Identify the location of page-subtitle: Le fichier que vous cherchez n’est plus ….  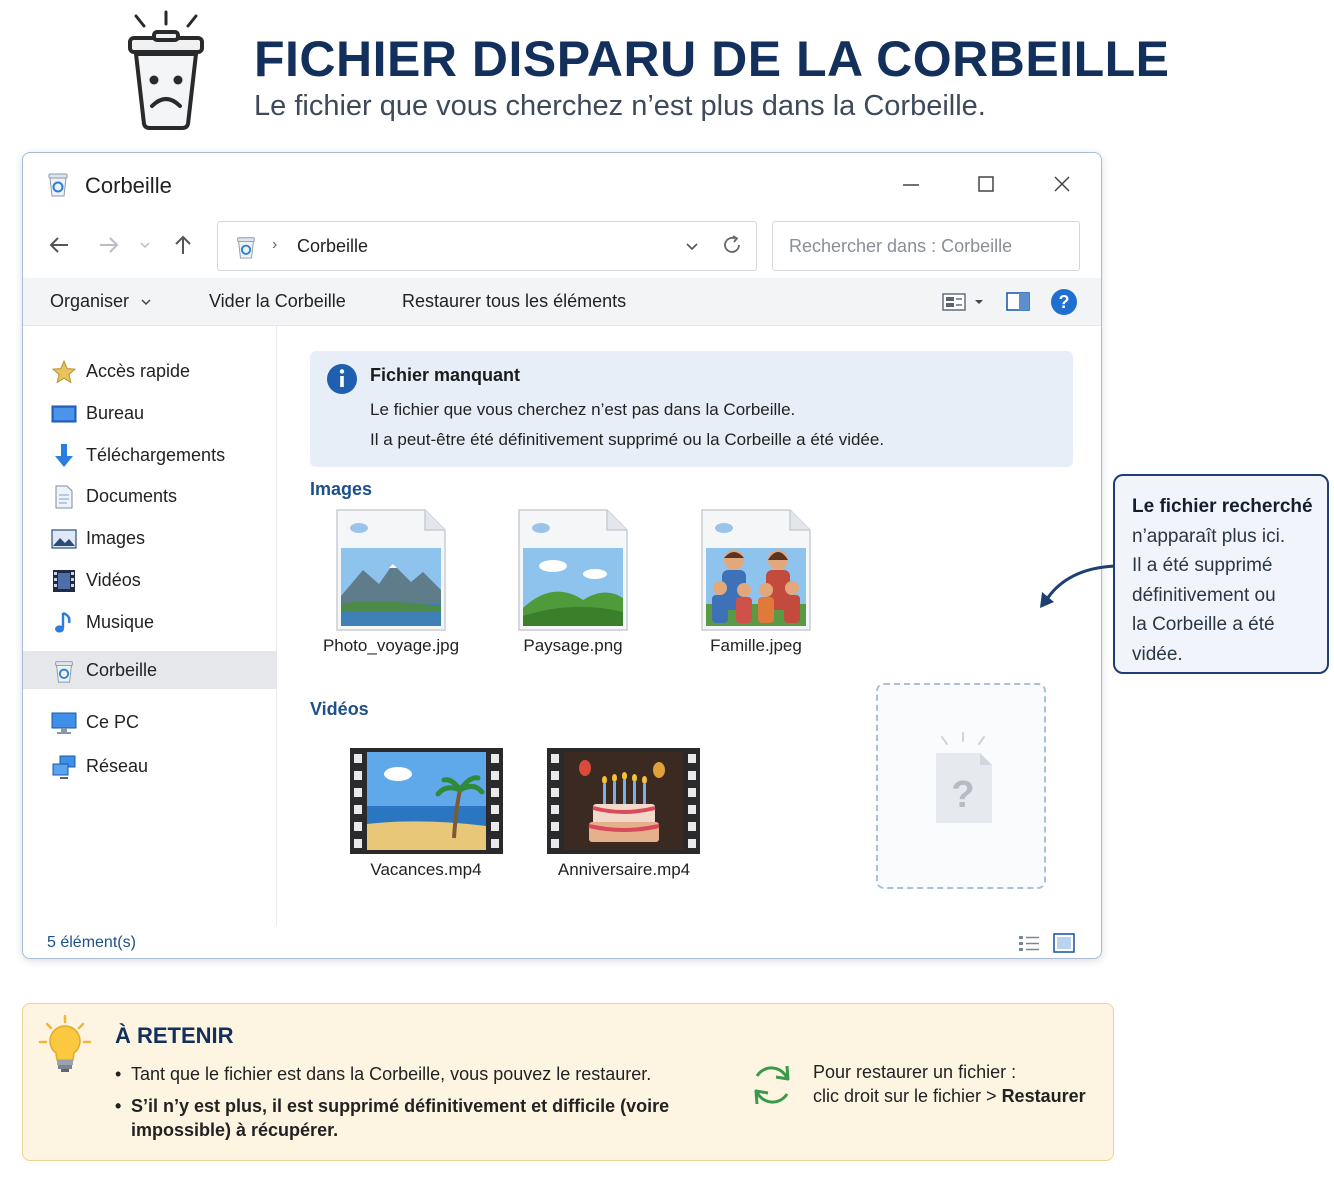
(620, 106).